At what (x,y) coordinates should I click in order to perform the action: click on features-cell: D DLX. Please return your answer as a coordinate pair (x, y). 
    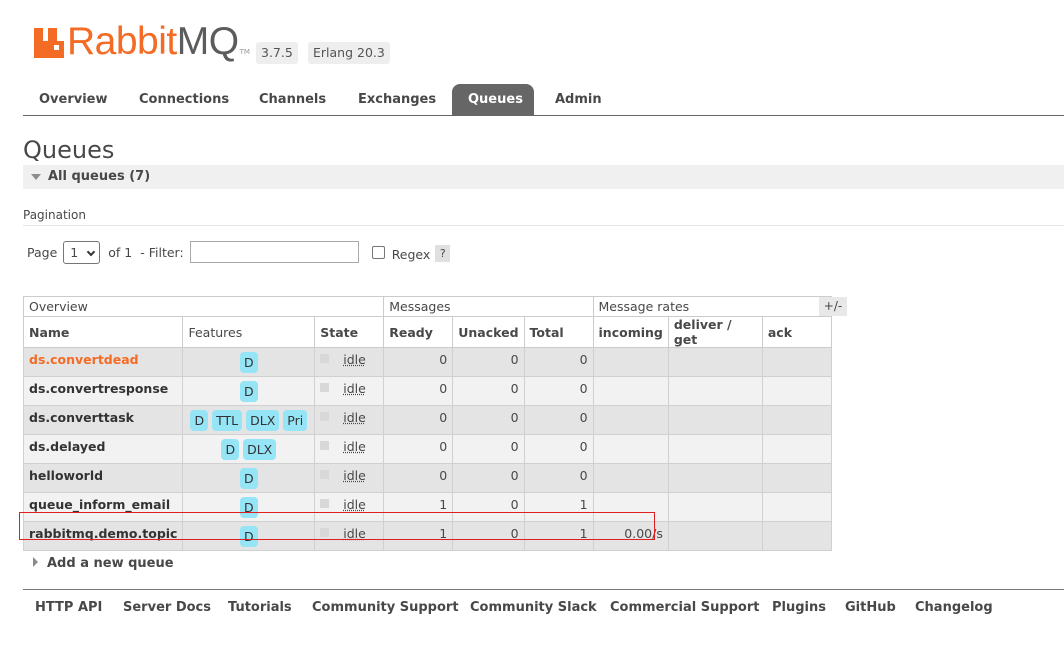
    Looking at the image, I should click on (249, 449).